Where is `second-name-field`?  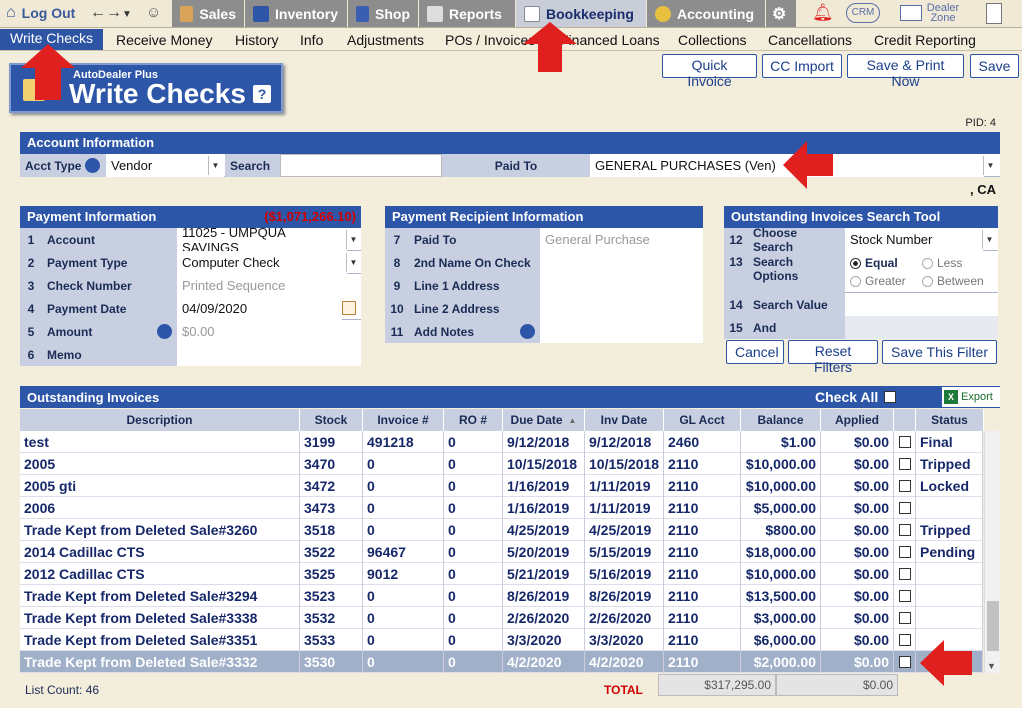 second-name-field is located at coordinates (621, 262).